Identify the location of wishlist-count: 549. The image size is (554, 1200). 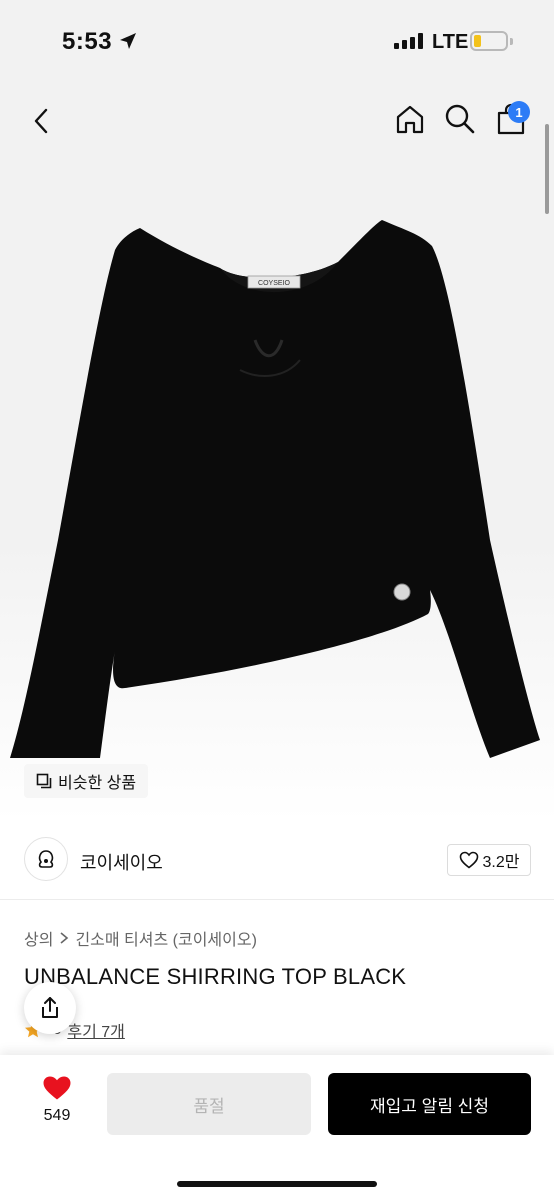
(57, 1115).